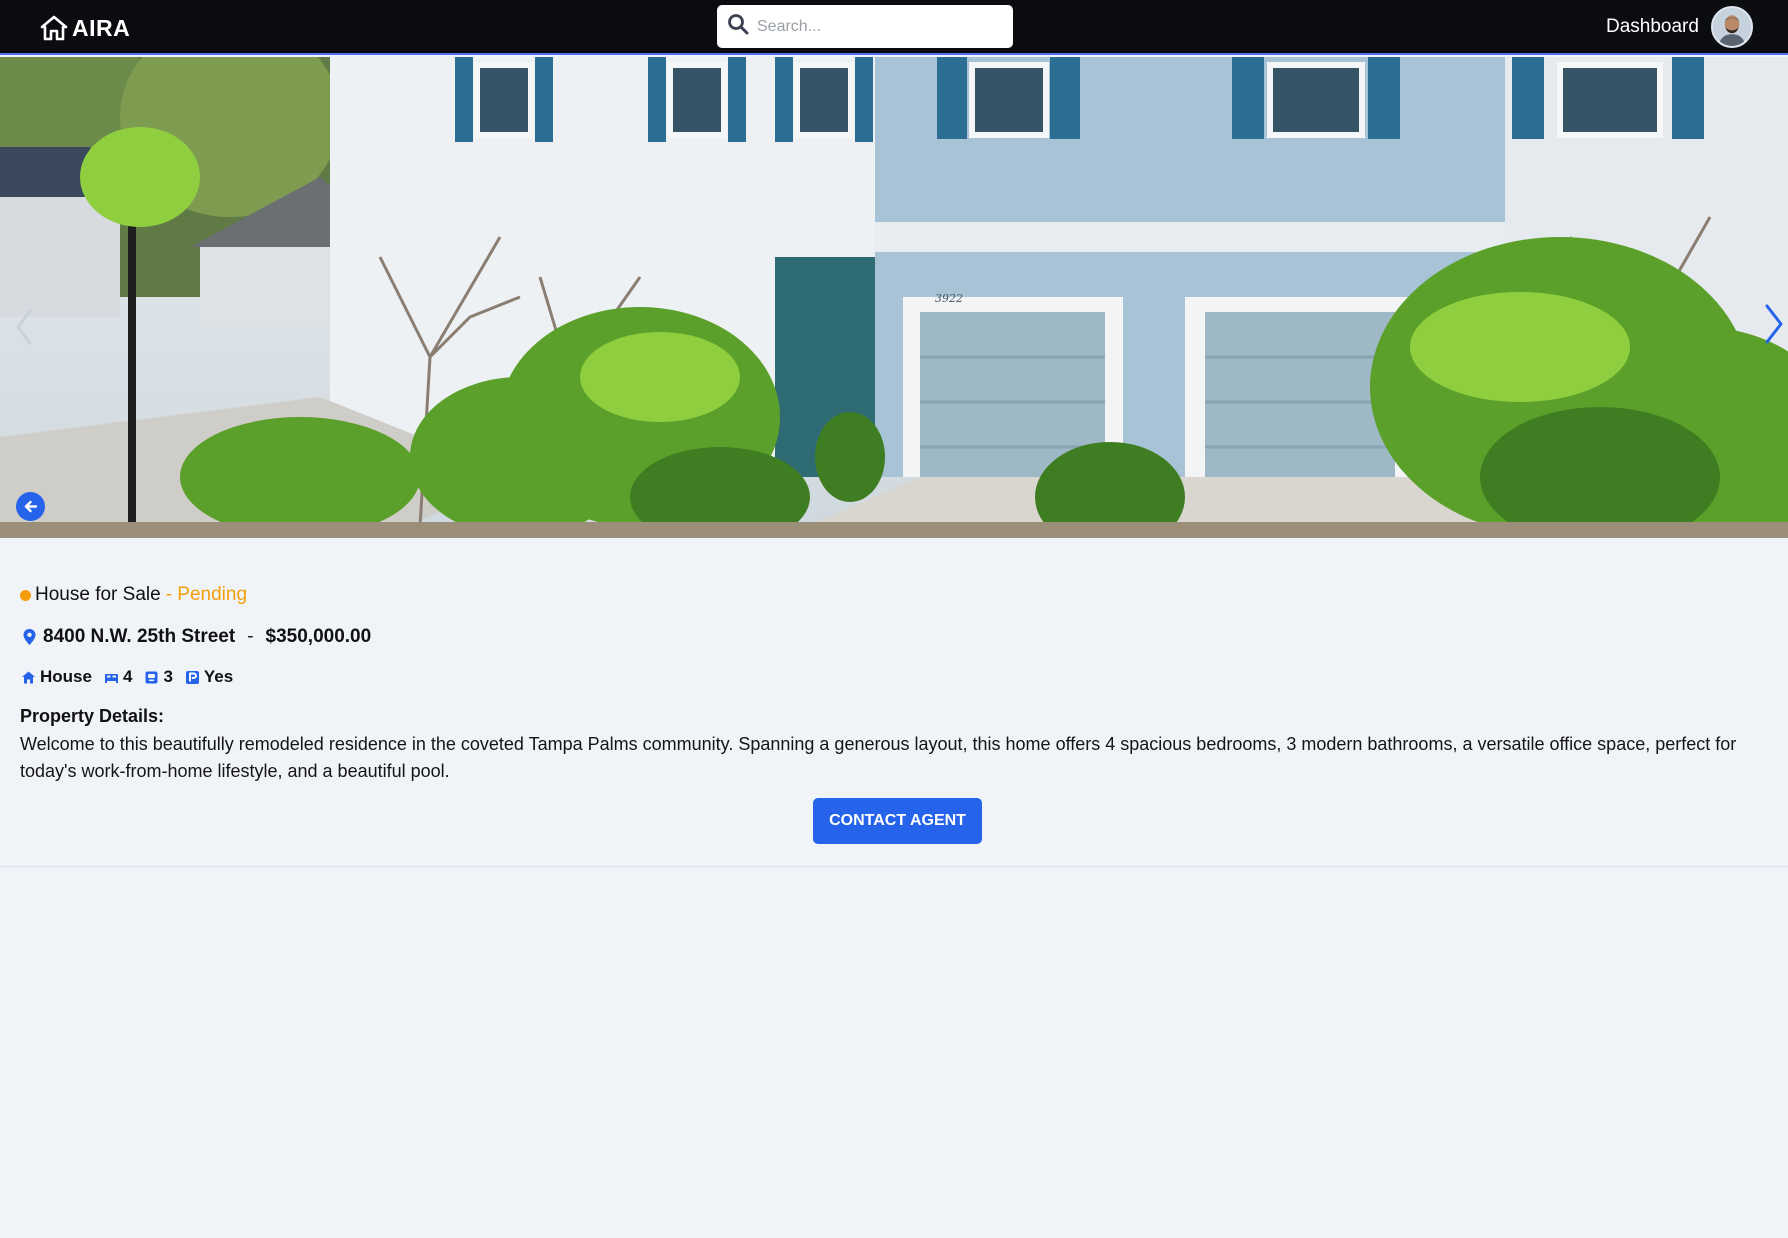 This screenshot has height=1238, width=1788. What do you see at coordinates (113, 677) in the screenshot?
I see `bed-icon` at bounding box center [113, 677].